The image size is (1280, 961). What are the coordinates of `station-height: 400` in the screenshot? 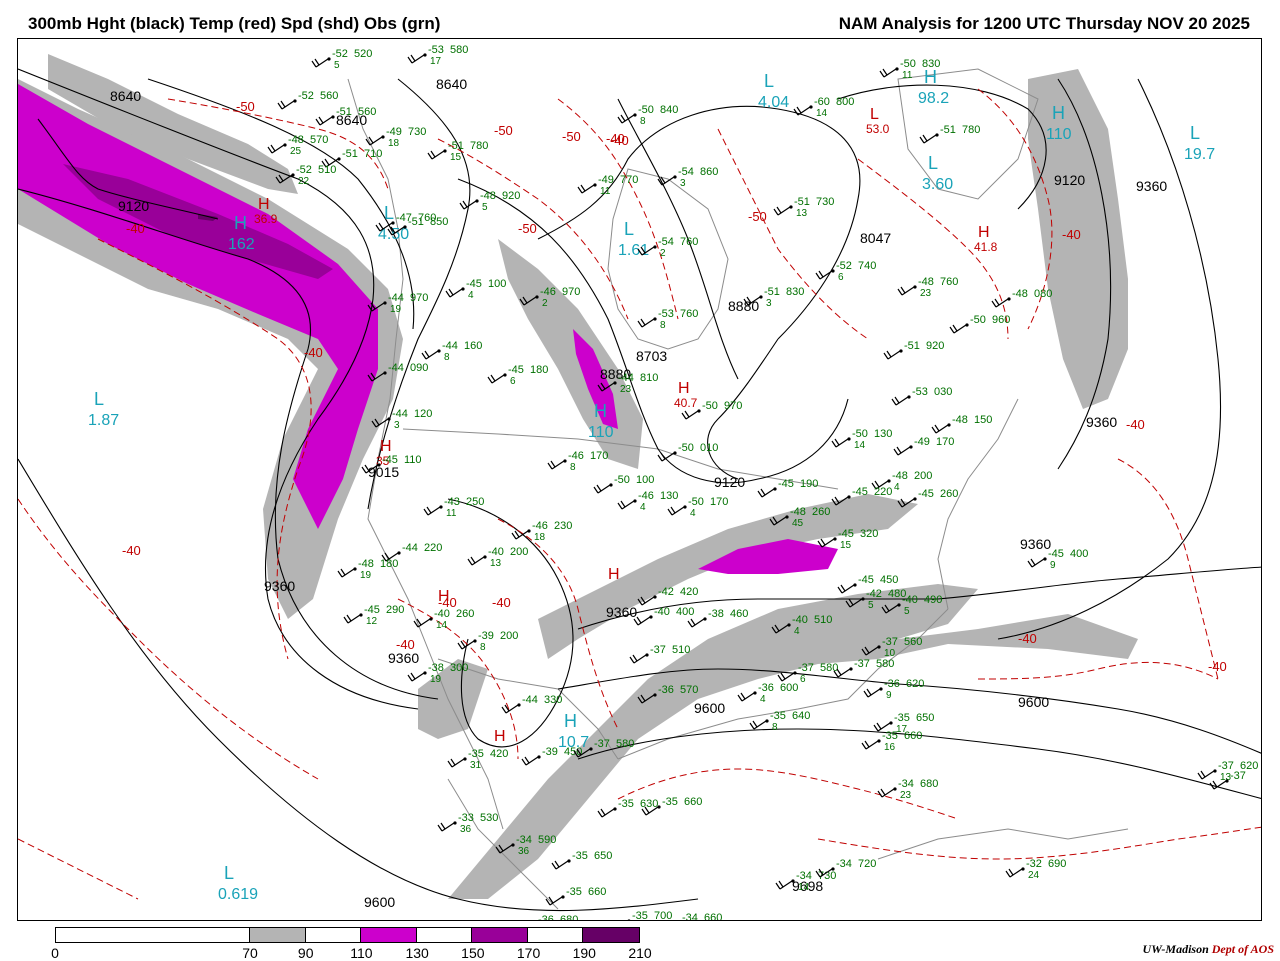 It's located at (685, 612).